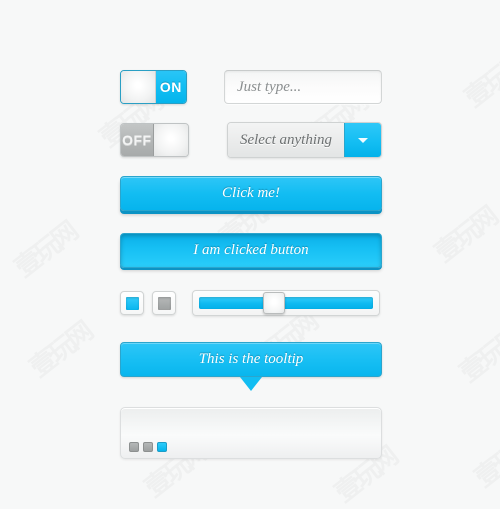 This screenshot has height=509, width=500. I want to click on checkbox-unchecked, so click(164, 303).